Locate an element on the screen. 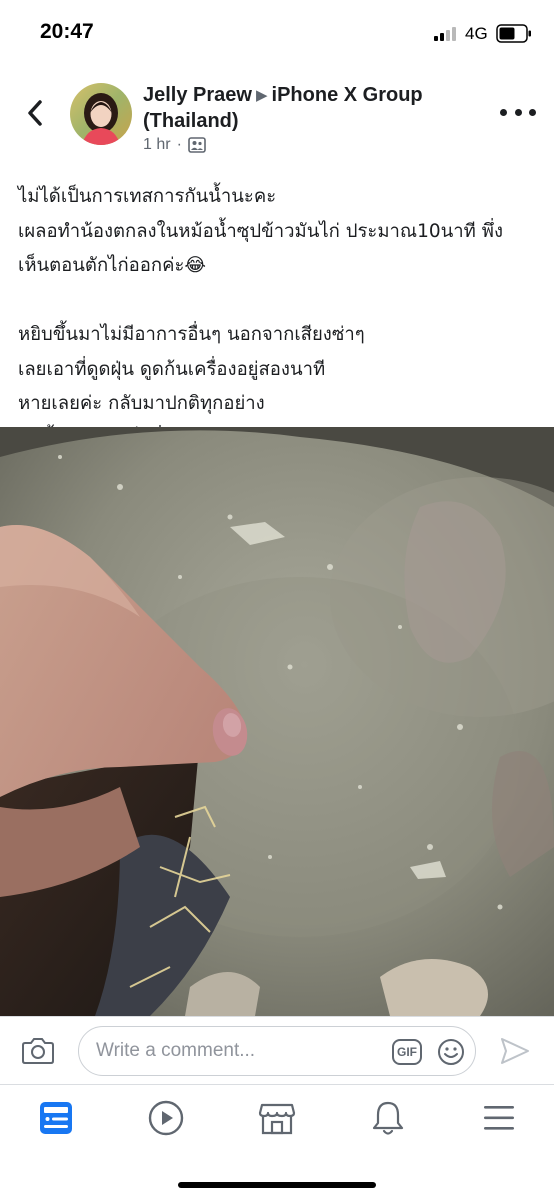 The height and width of the screenshot is (1200, 554). marketplace-tab is located at coordinates (277, 1118).